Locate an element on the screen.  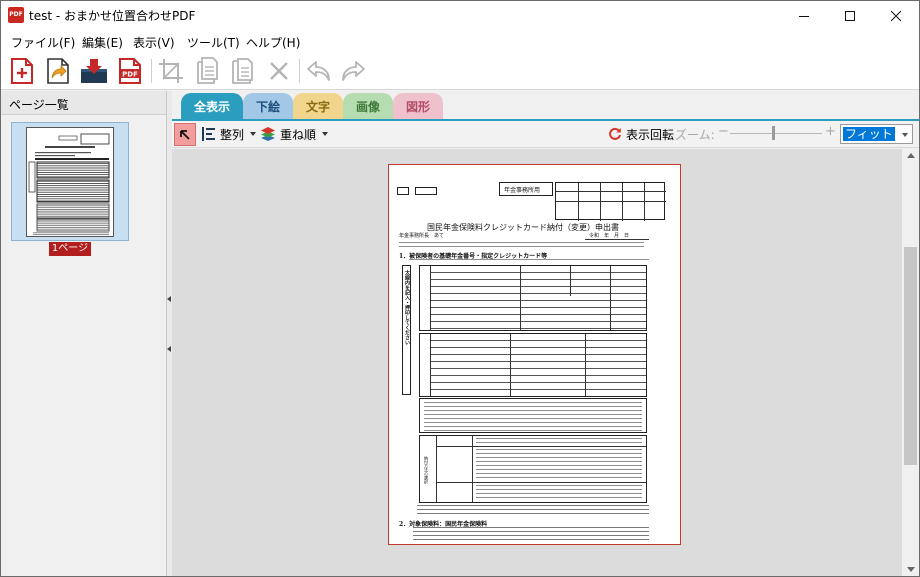
minimize-button is located at coordinates (804, 15).